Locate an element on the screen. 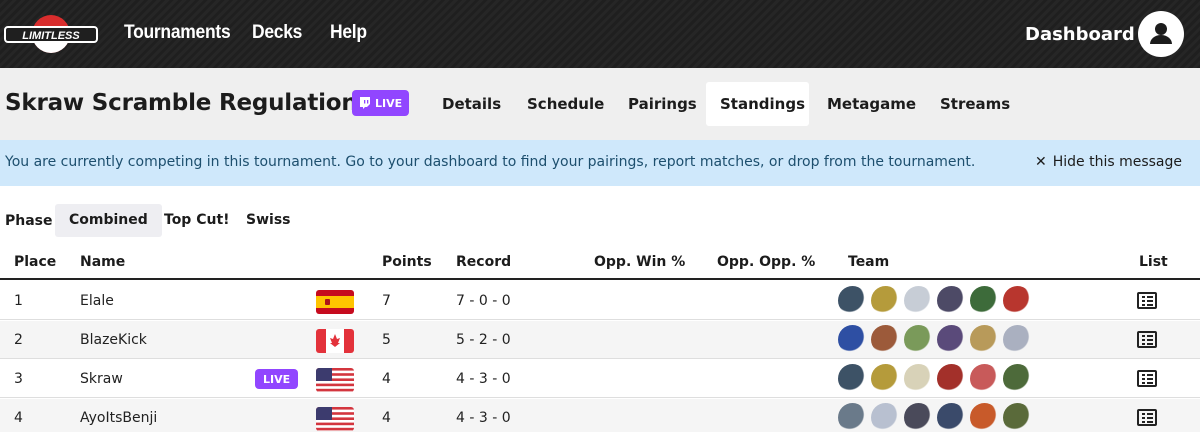 The image size is (1200, 432). live-stream-badge: LIVE is located at coordinates (381, 103).